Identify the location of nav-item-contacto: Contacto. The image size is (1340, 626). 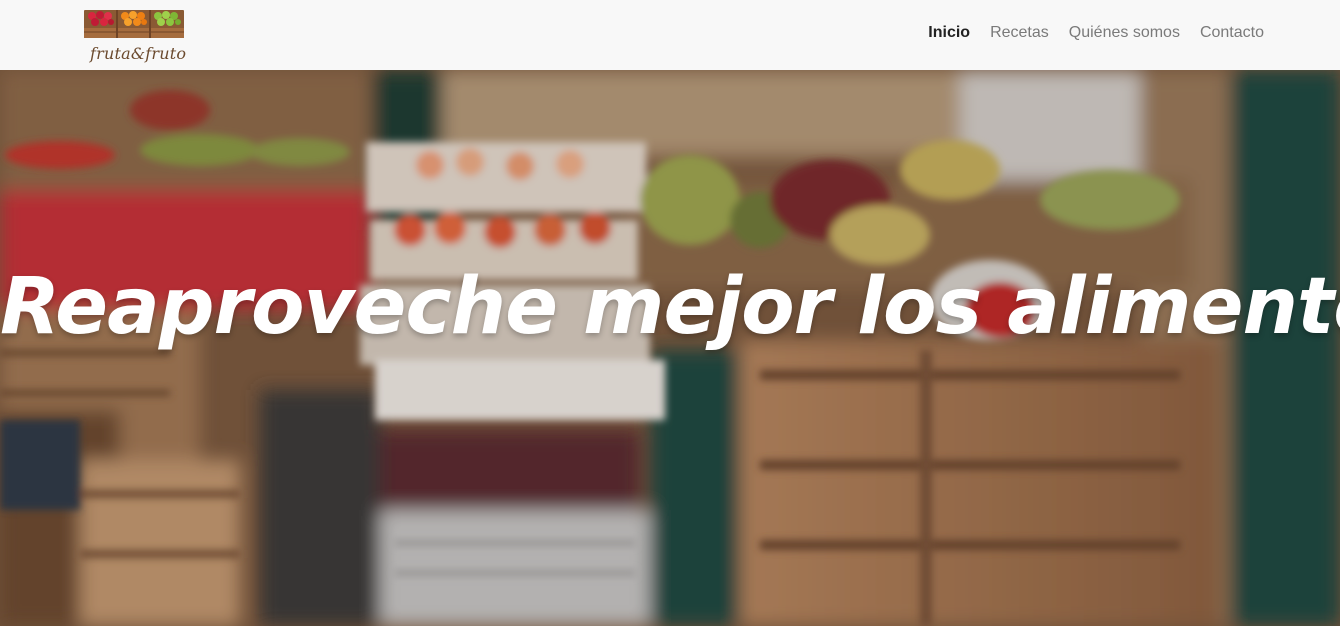
(1232, 33).